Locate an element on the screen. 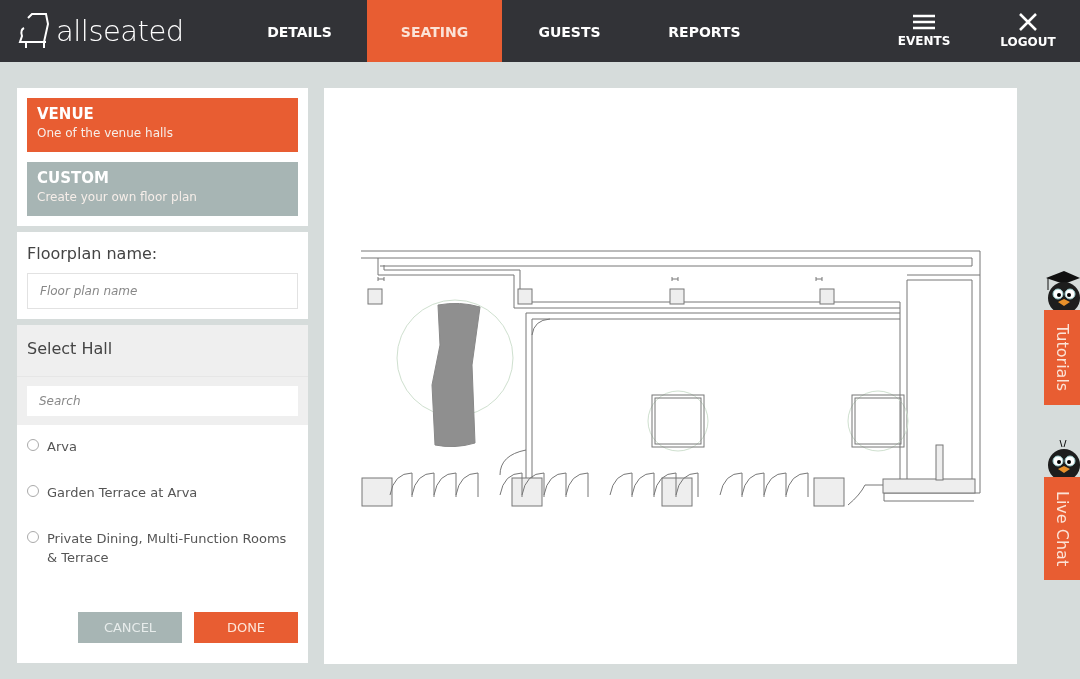  nav-tab: GUESTS is located at coordinates (569, 31).